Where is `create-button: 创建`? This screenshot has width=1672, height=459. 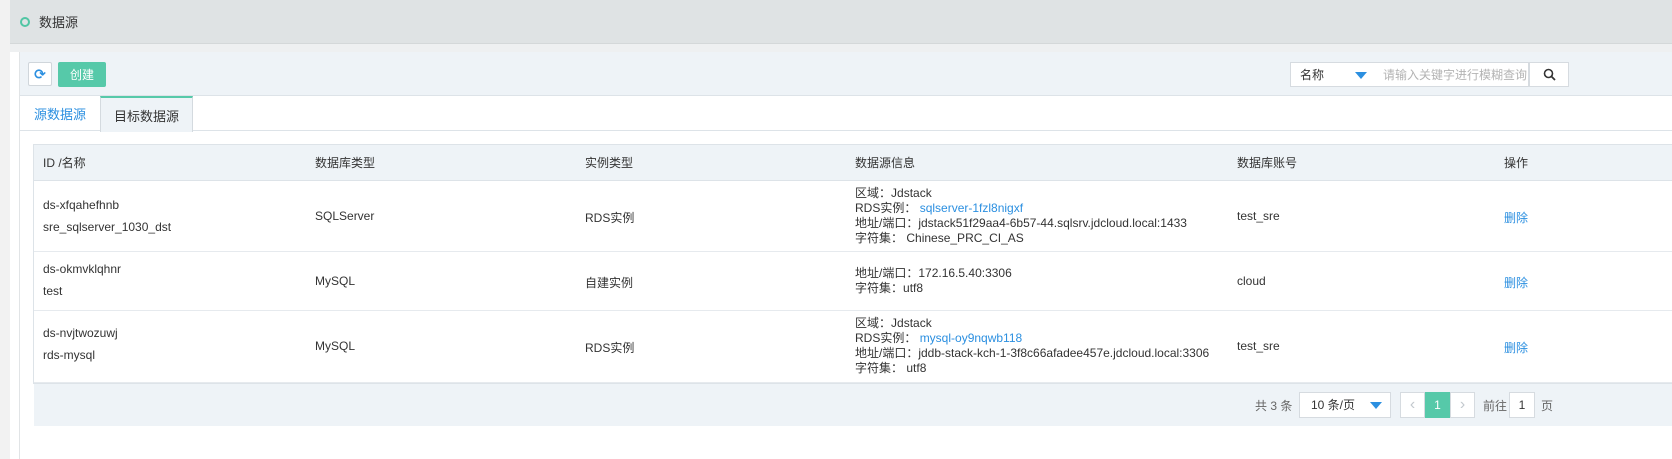
create-button: 创建 is located at coordinates (82, 74).